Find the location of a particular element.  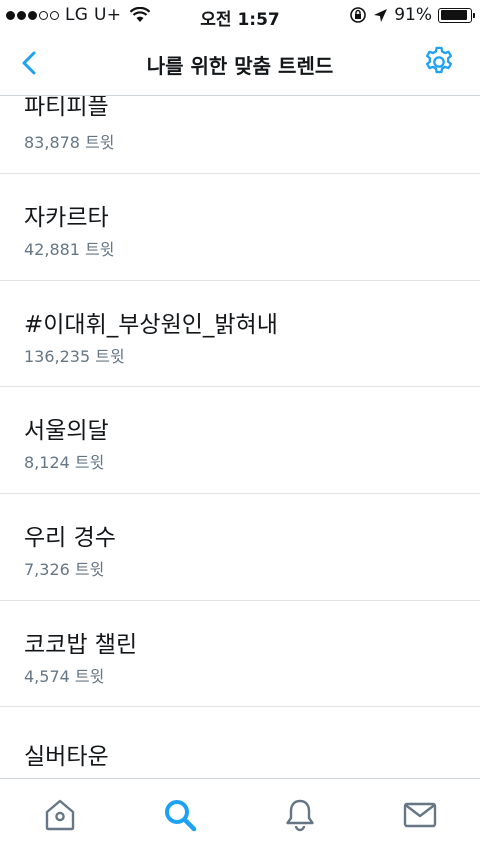

navigation-bar: 나를 위한 맞춤 트렌드 is located at coordinates (240, 65).